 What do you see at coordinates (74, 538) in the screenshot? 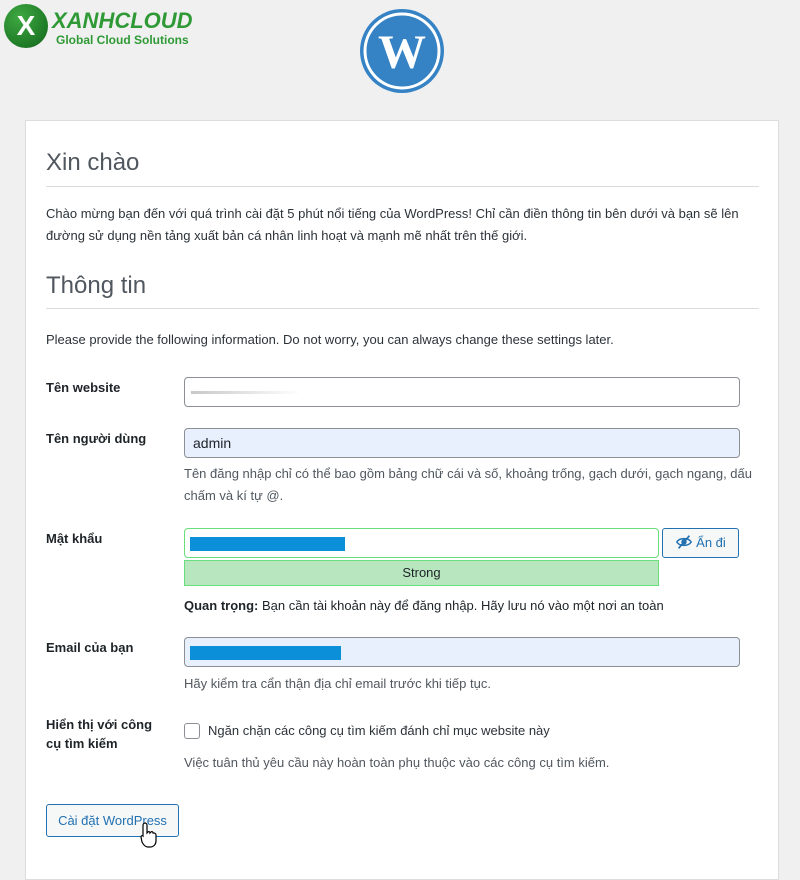
I see `password-label: Mật khẩu` at bounding box center [74, 538].